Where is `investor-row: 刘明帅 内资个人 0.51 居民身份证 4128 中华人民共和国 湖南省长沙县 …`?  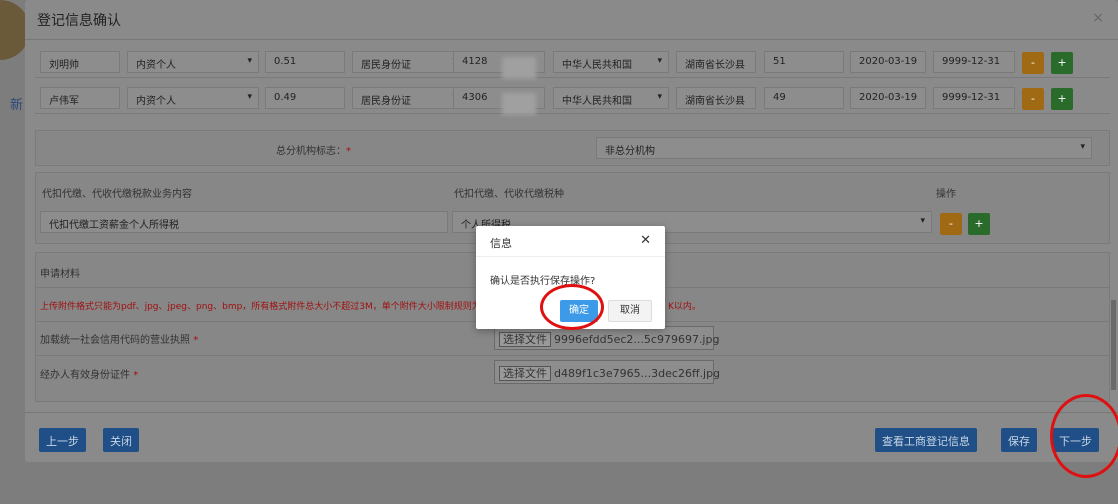
investor-row: 刘明帅 内资个人 0.51 居民身份证 4128 中华人民共和国 湖南省长沙县 … is located at coordinates (572, 62).